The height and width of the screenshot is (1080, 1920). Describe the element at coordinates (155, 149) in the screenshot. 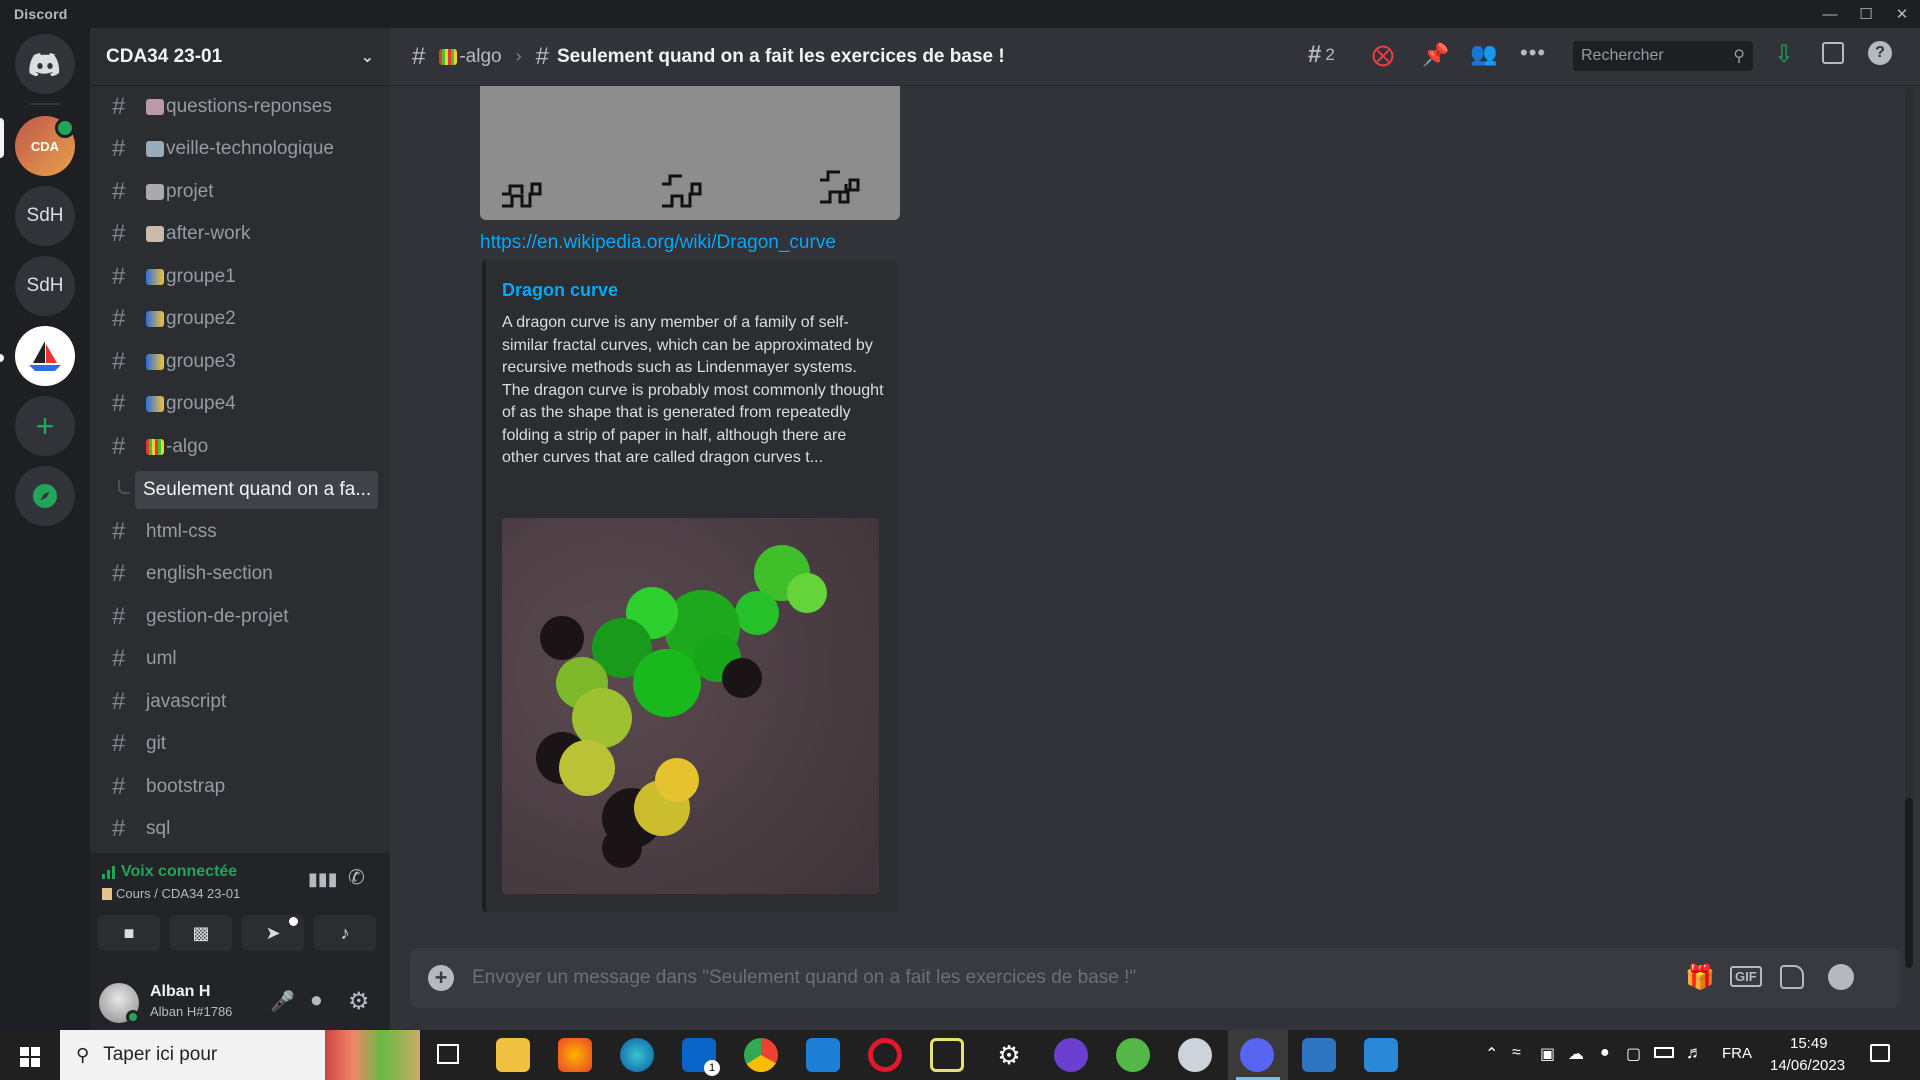

I see `laptop-icon` at that location.